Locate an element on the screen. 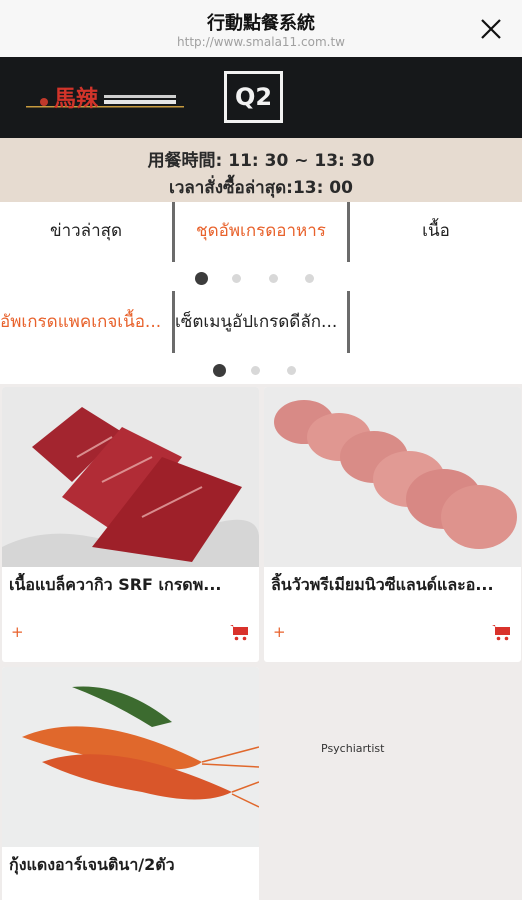 Image resolution: width=522 pixels, height=900 pixels. tab-upgrade-sets: ชุดอัพเกรดอาหาร is located at coordinates (261, 232).